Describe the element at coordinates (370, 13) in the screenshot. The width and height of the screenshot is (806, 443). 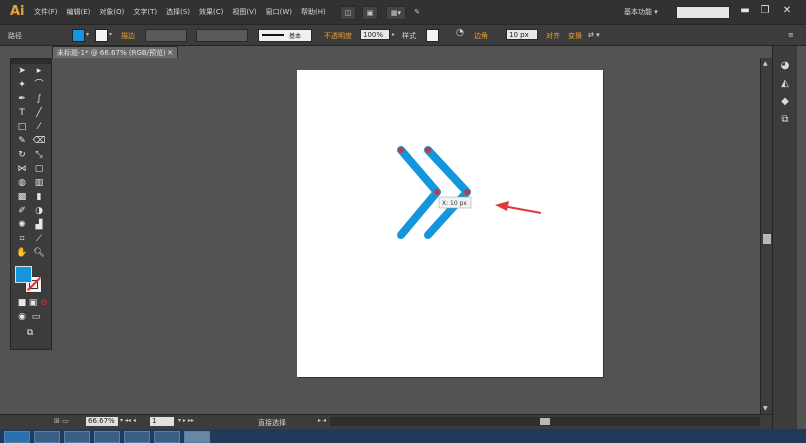
I see `arrange-documents-button: ▣` at that location.